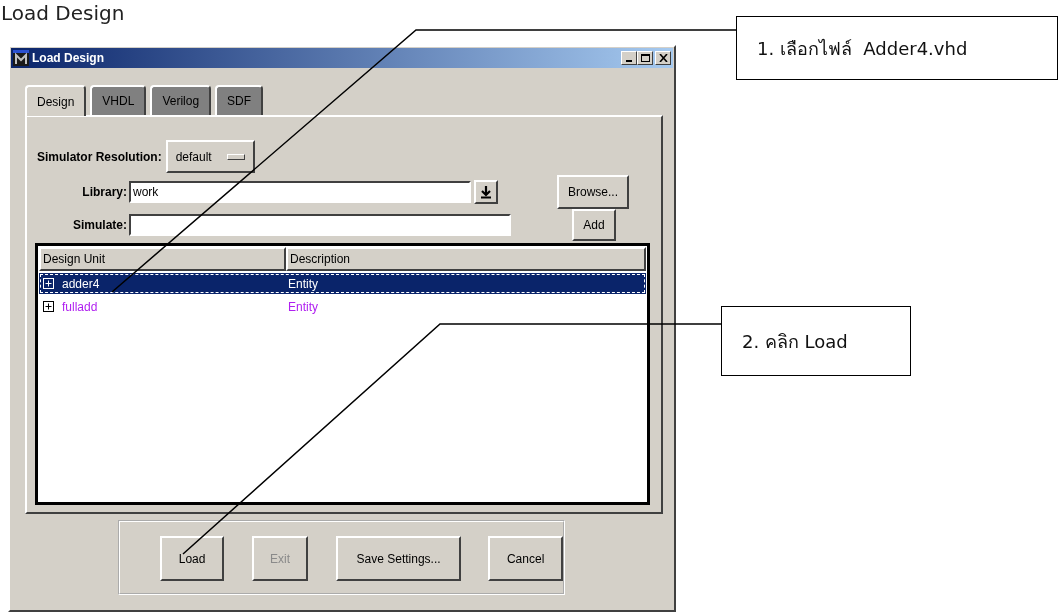 The image size is (1061, 612). I want to click on maximize-button, so click(645, 58).